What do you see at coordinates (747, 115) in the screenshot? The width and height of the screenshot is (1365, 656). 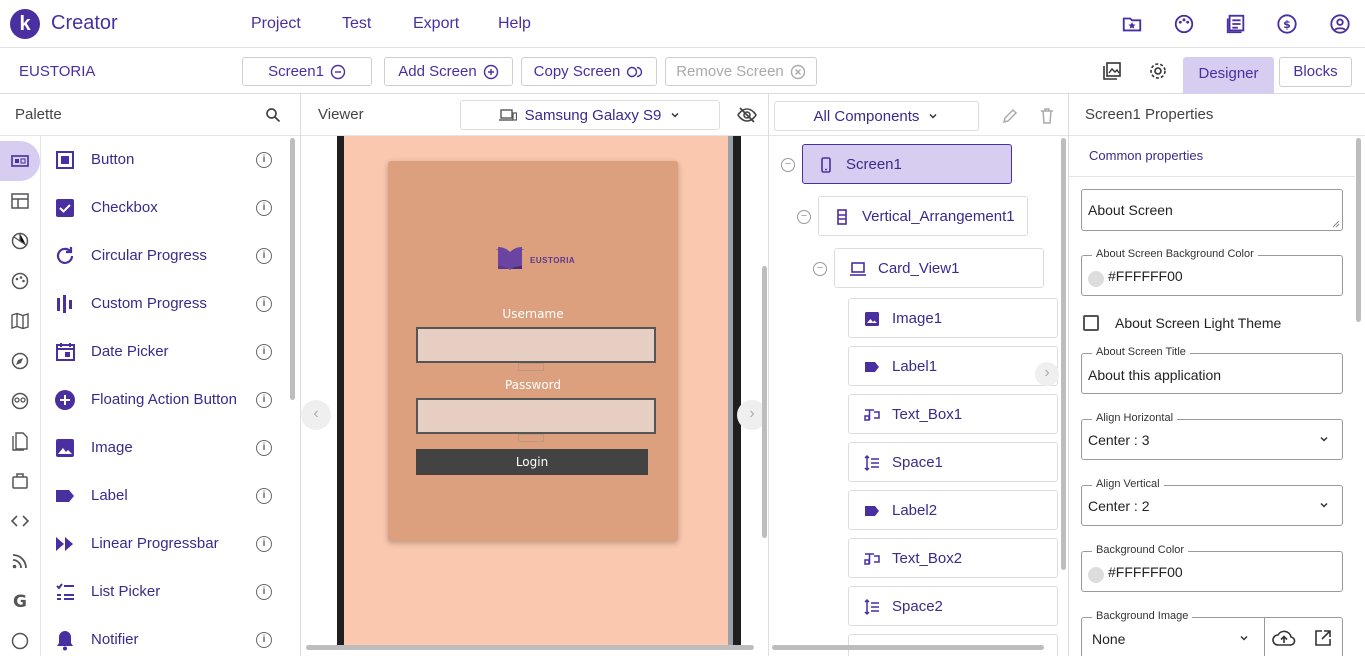 I see `visibility-off-icon` at bounding box center [747, 115].